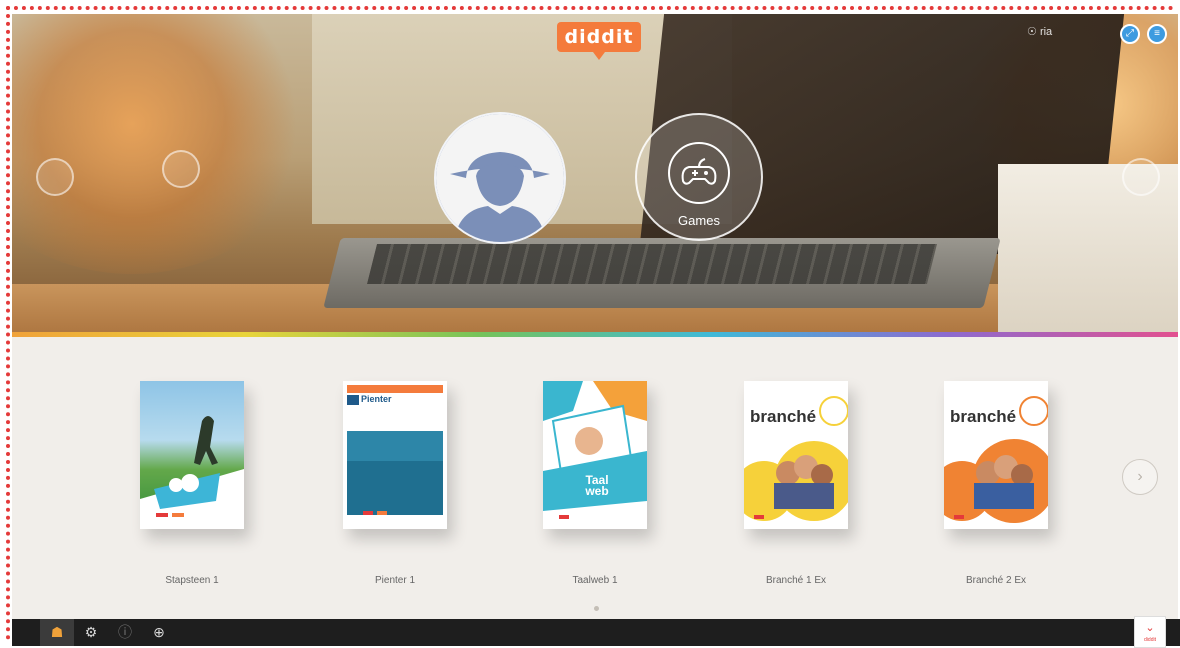 The width and height of the screenshot is (1180, 648). Describe the element at coordinates (652, 264) in the screenshot. I see `hero-keyboard` at that location.